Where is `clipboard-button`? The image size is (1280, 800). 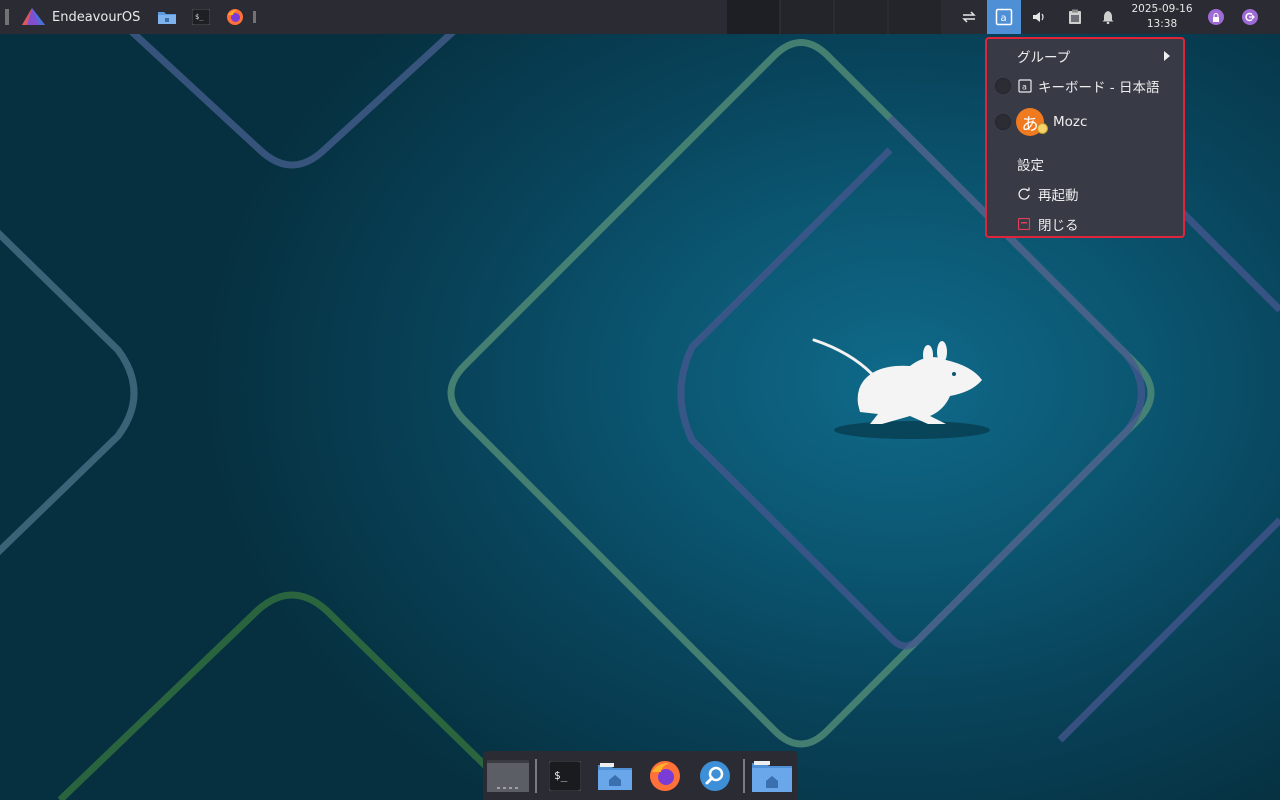
clipboard-button is located at coordinates (1075, 17).